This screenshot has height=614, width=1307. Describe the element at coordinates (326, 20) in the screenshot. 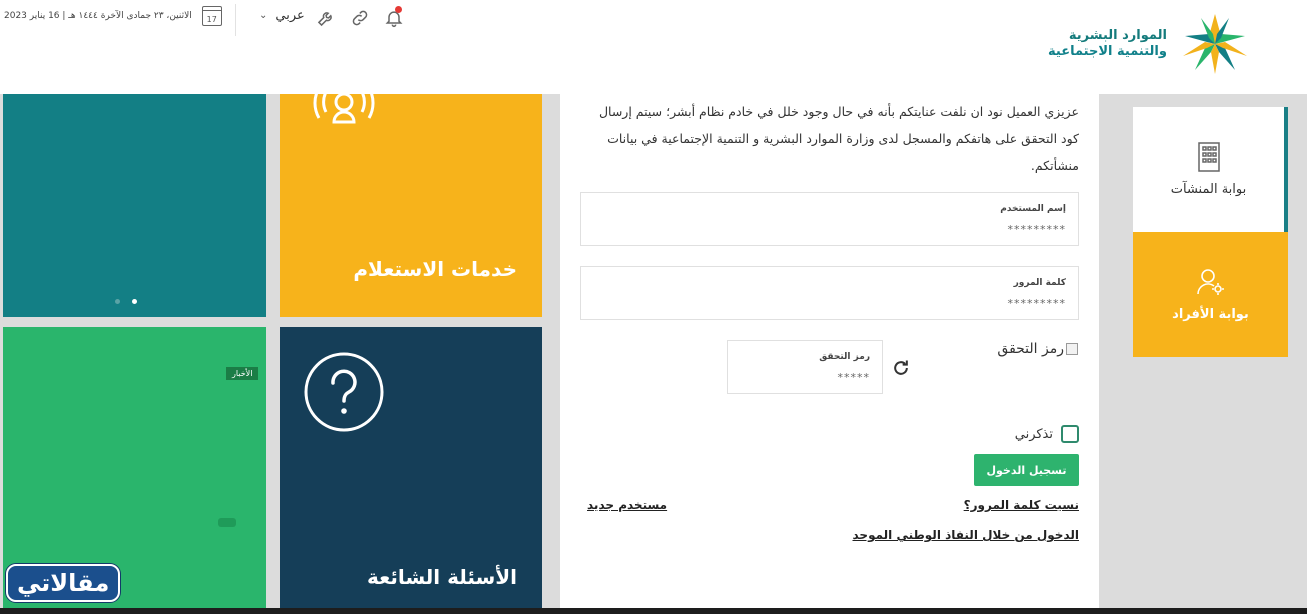

I see `wrench-icon` at that location.